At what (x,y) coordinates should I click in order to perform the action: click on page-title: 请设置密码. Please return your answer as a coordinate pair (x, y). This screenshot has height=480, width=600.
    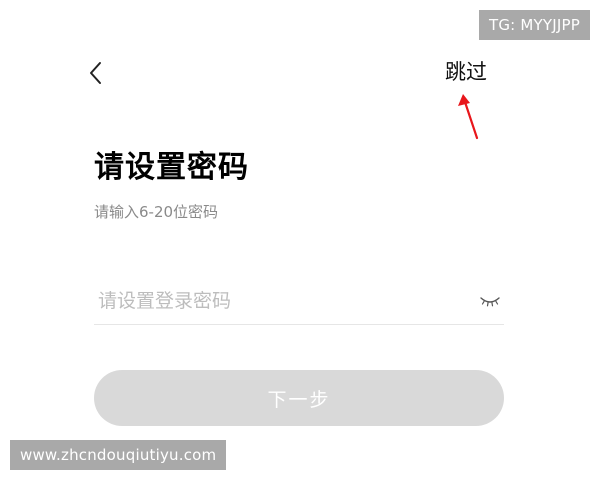
    Looking at the image, I should click on (171, 167).